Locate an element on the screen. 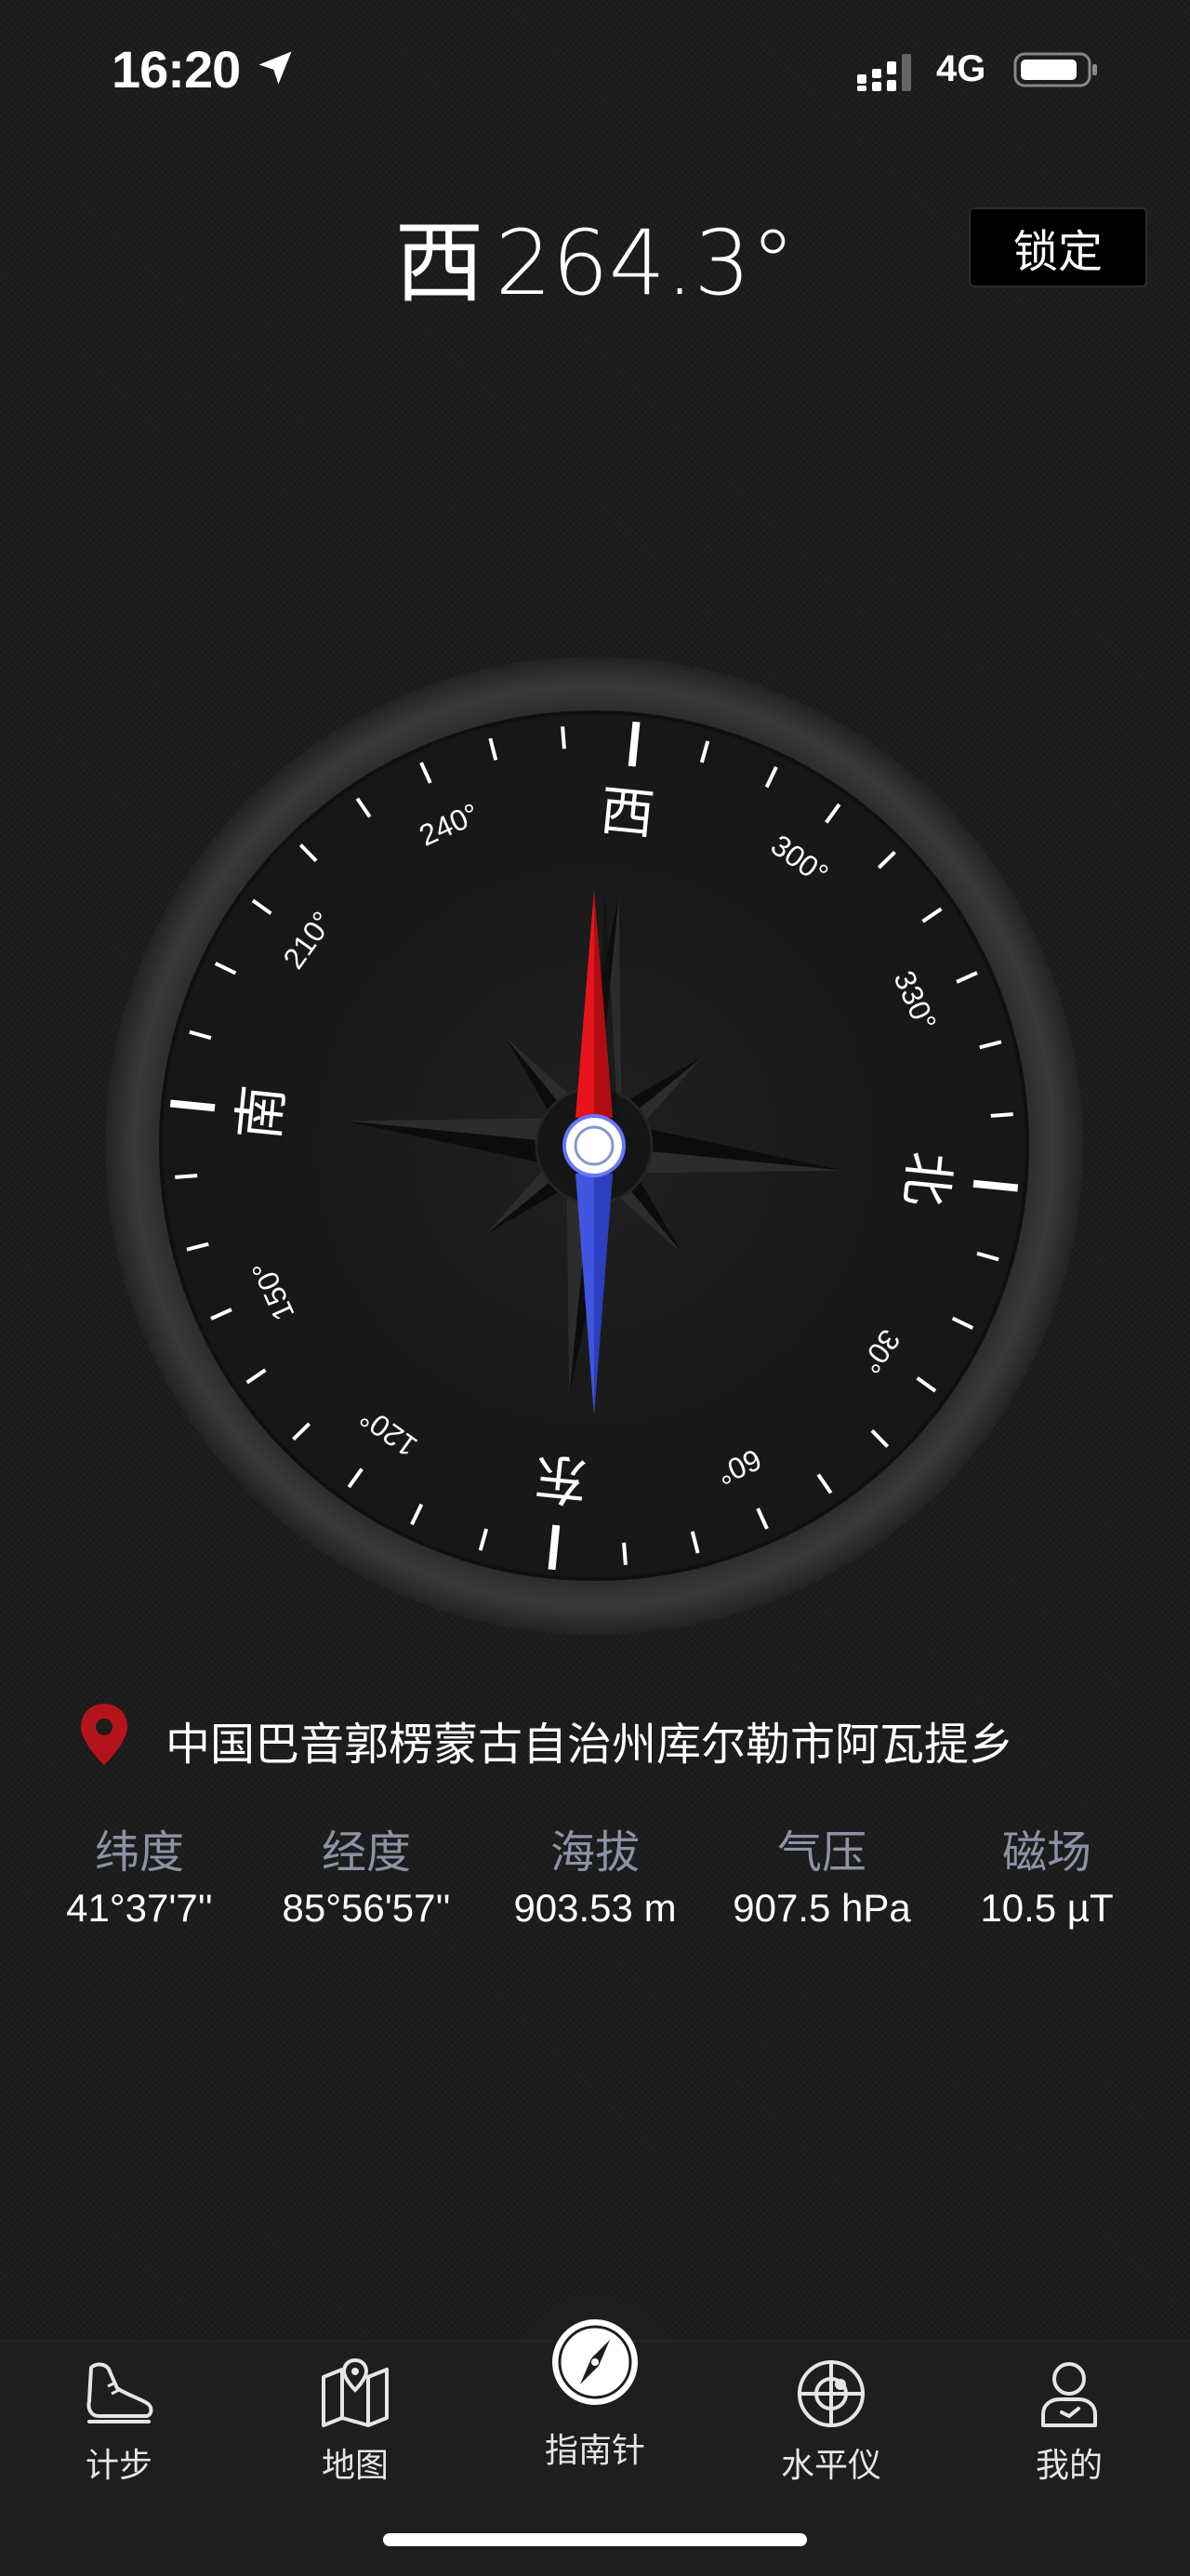  location-row: 中国巴音郭楞蒙古自治州库尔勒市阿瓦提乡 is located at coordinates (612, 1736).